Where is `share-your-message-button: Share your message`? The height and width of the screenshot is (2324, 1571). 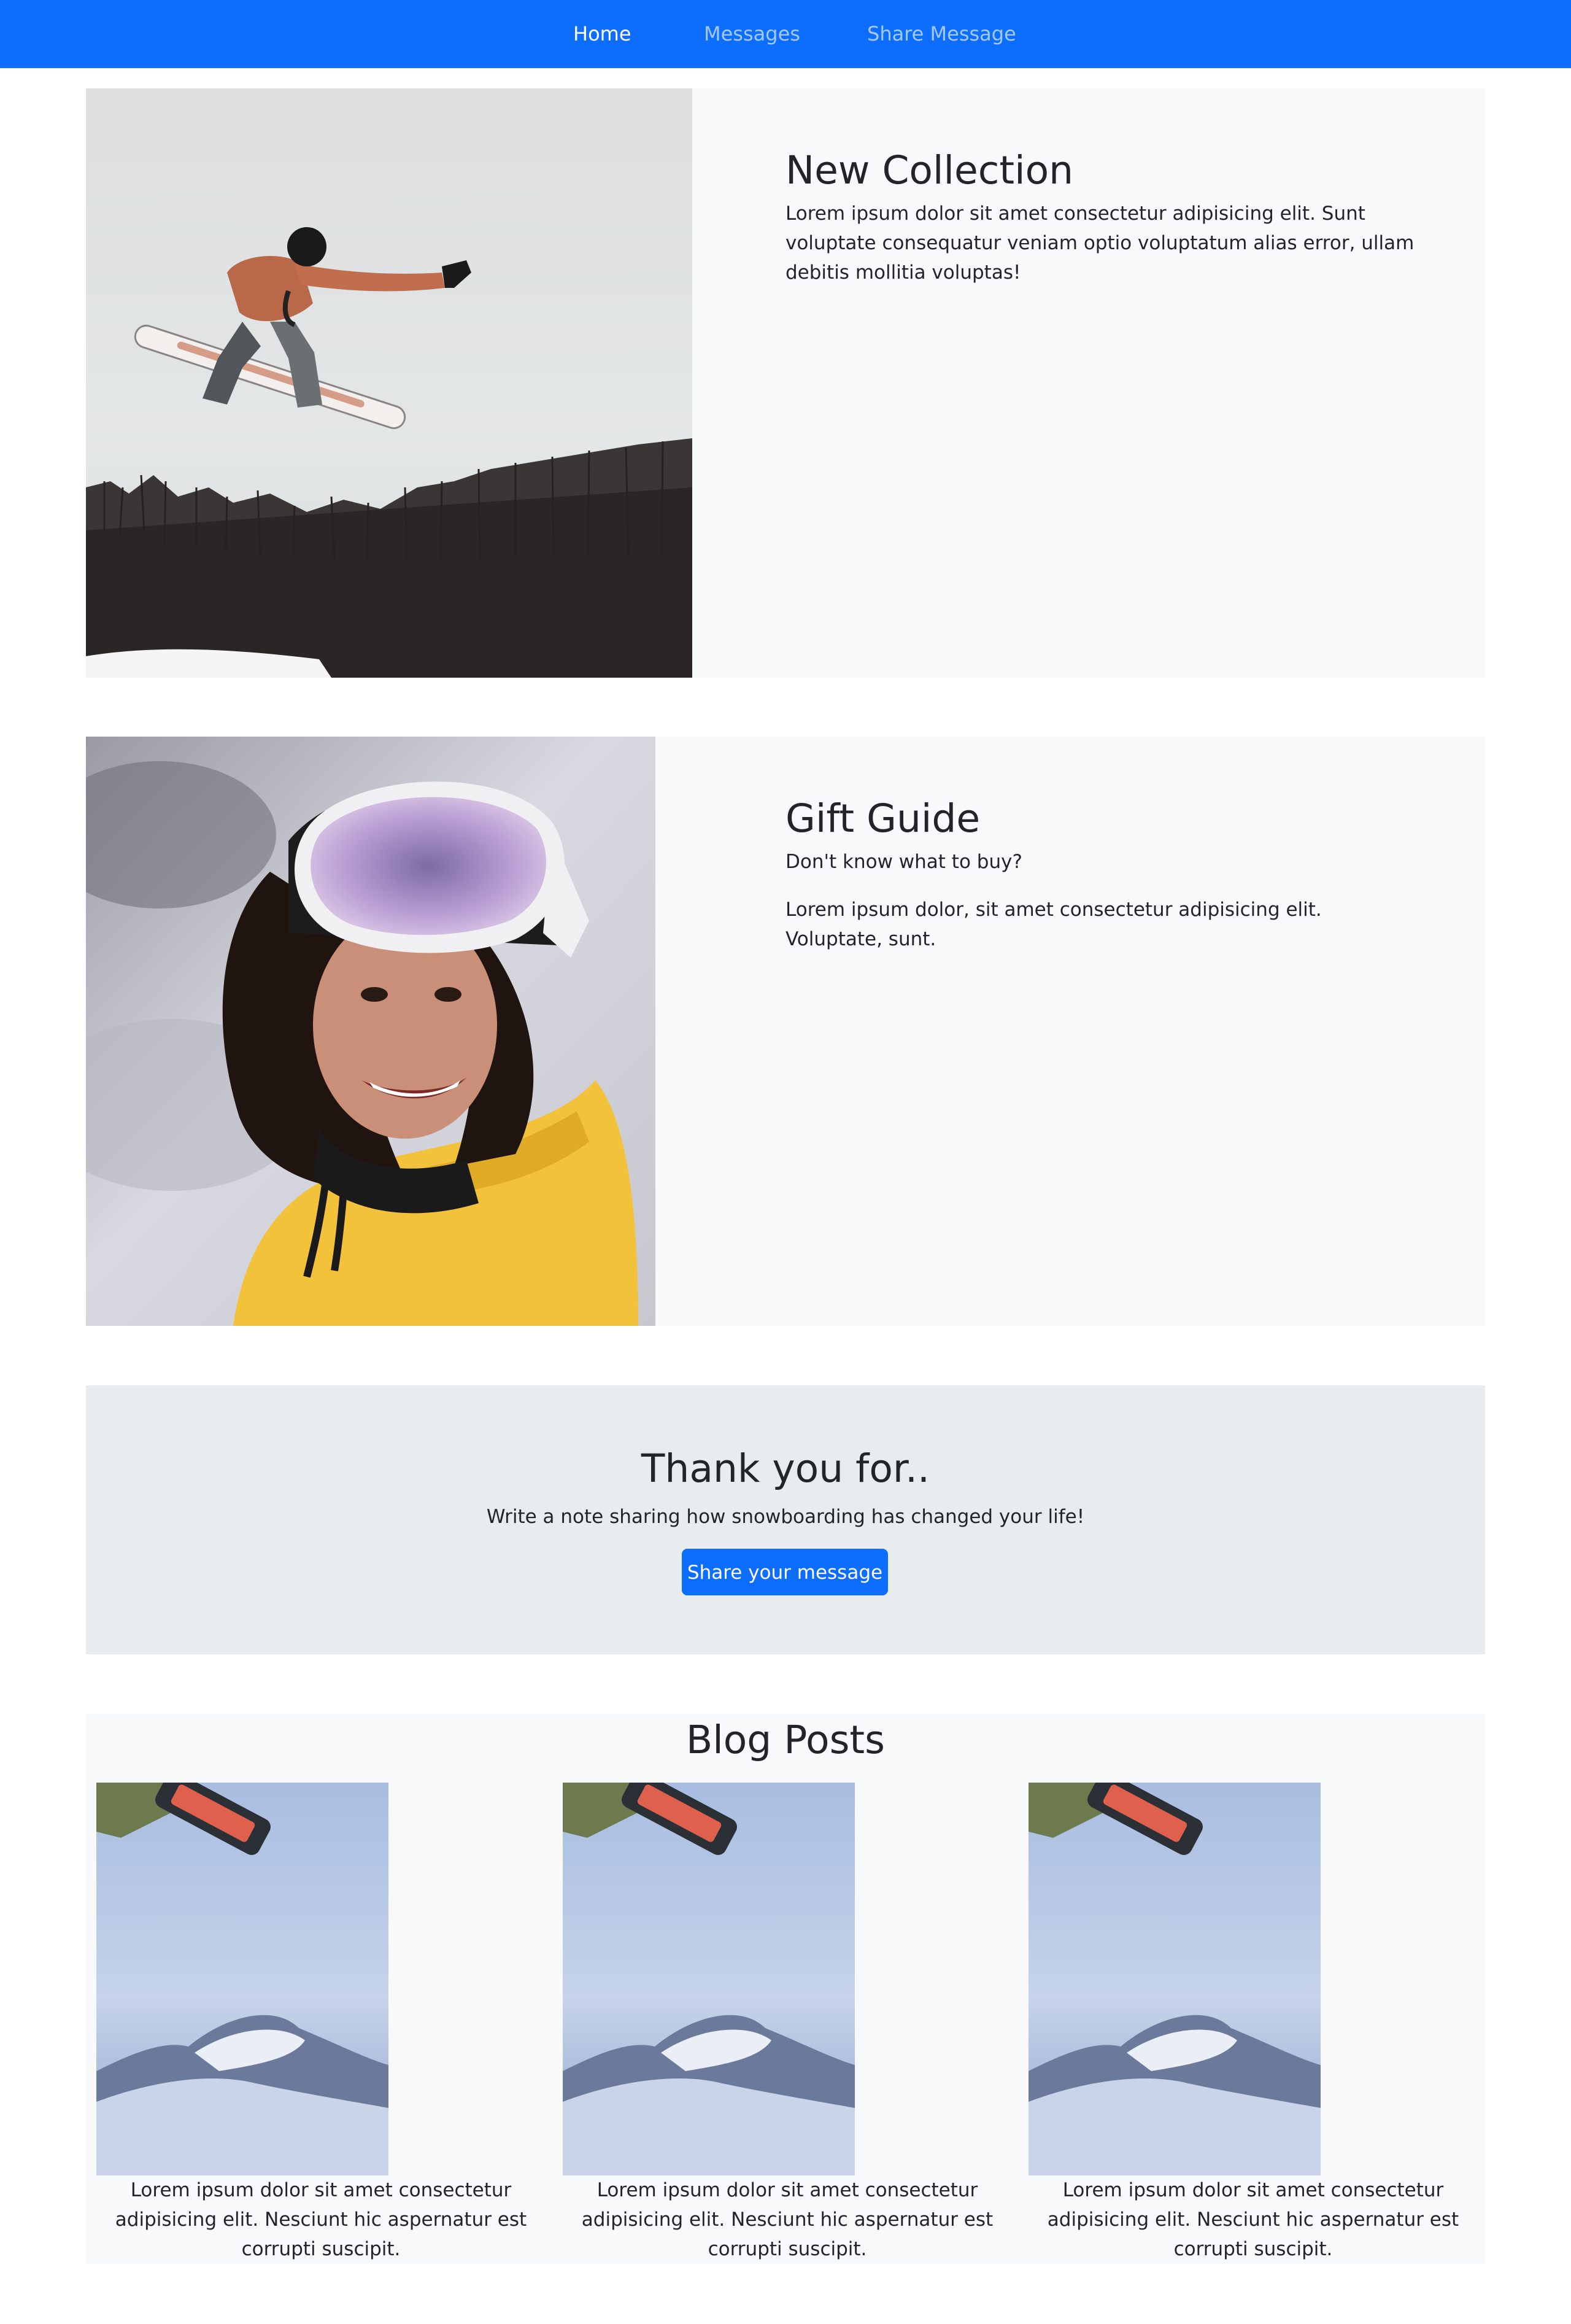
share-your-message-button: Share your message is located at coordinates (785, 1572).